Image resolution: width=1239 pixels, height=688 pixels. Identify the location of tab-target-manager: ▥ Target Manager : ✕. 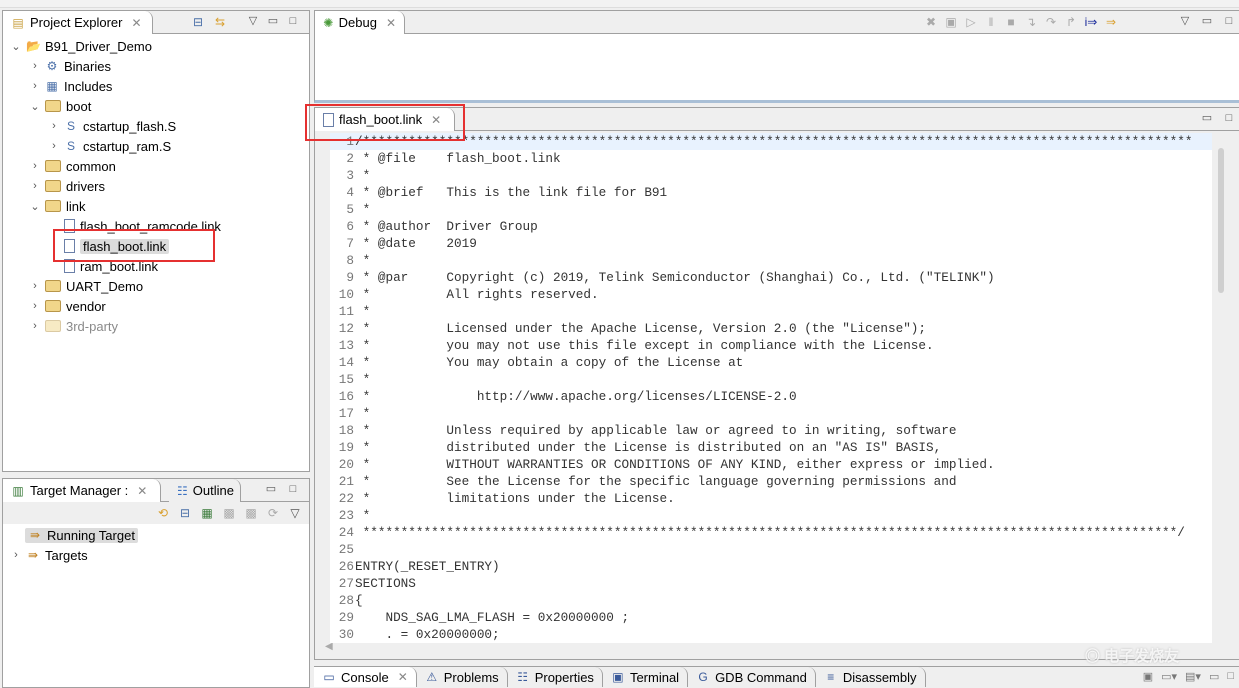
(82, 490).